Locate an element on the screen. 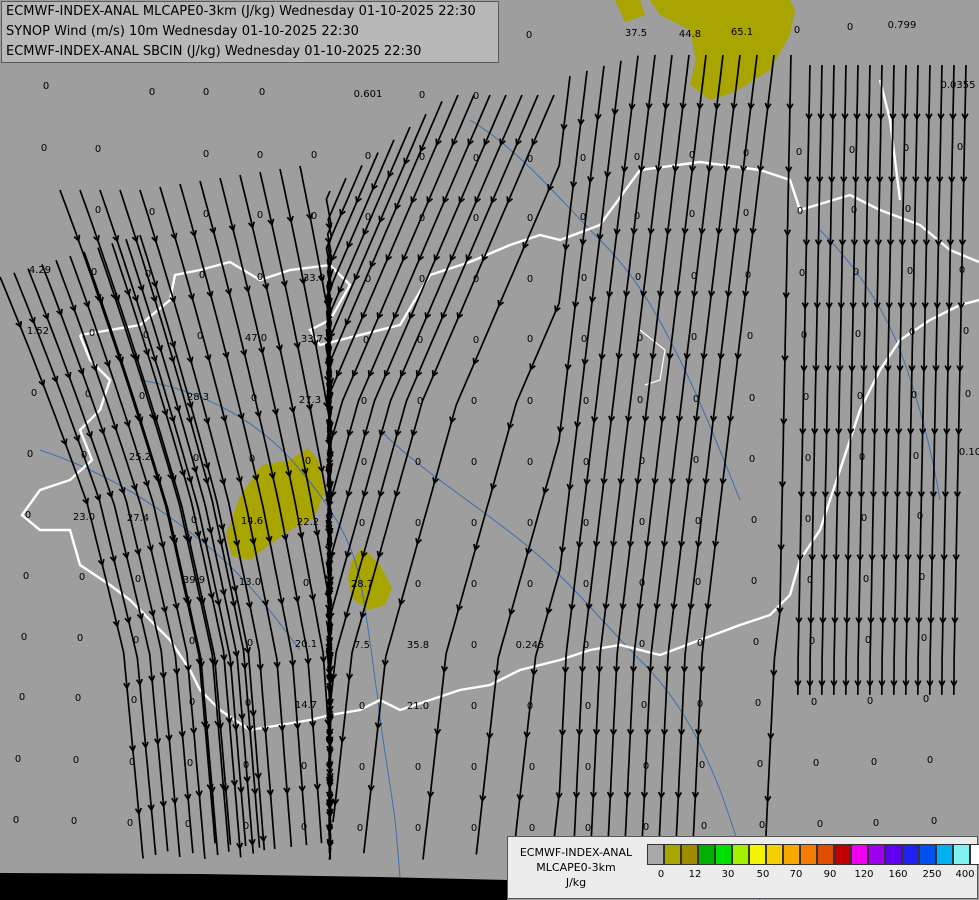 The height and width of the screenshot is (900, 979). cin-value-label: 27.3 is located at coordinates (310, 400).